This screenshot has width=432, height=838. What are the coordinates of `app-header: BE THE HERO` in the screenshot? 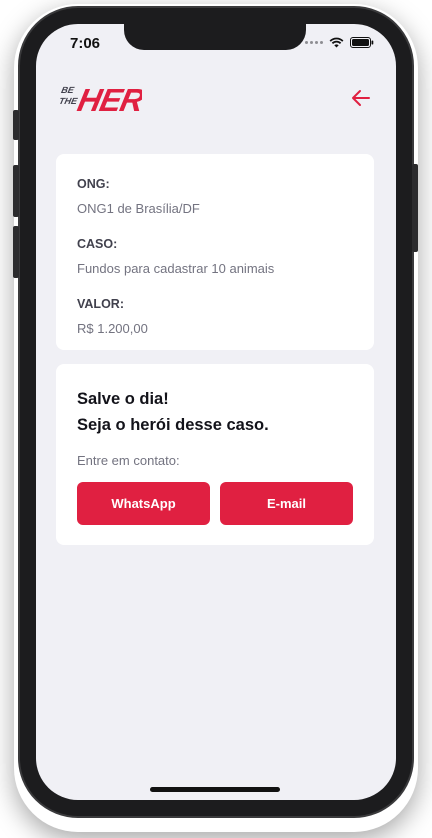 It's located at (216, 98).